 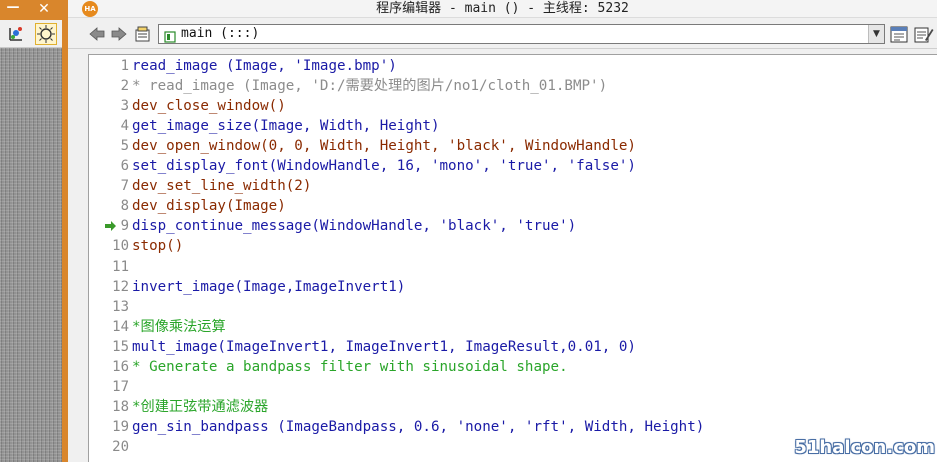 What do you see at coordinates (864, 447) in the screenshot?
I see `watermark: 51halcon.com` at bounding box center [864, 447].